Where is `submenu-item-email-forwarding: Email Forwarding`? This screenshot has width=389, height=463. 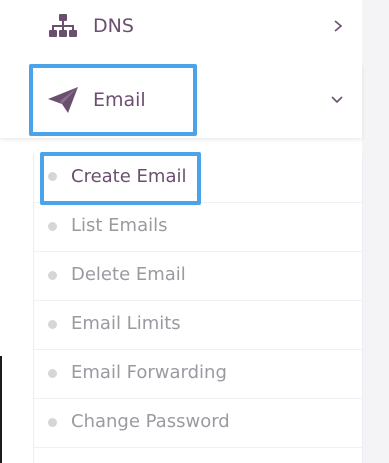
submenu-item-email-forwarding: Email Forwarding is located at coordinates (198, 373).